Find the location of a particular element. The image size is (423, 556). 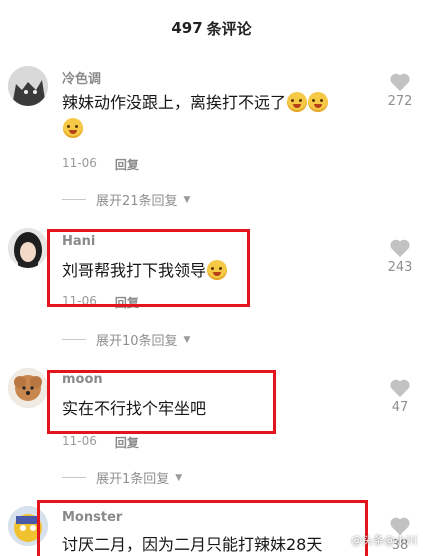

like-button: 272 is located at coordinates (400, 90).